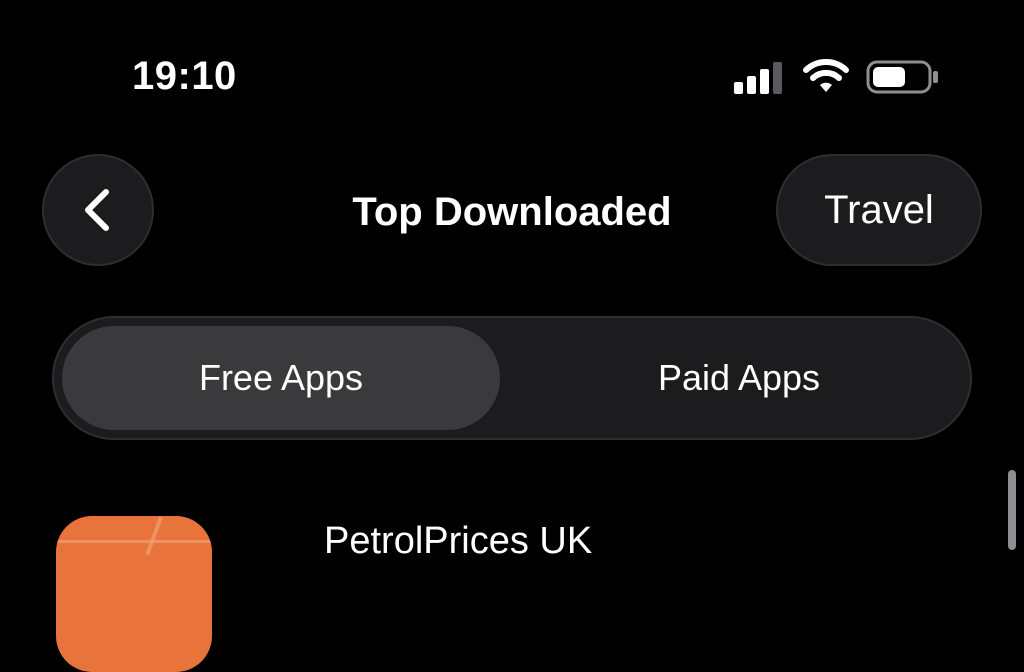 This screenshot has height=672, width=1024. I want to click on app-name: PetrolPrices UK, so click(458, 541).